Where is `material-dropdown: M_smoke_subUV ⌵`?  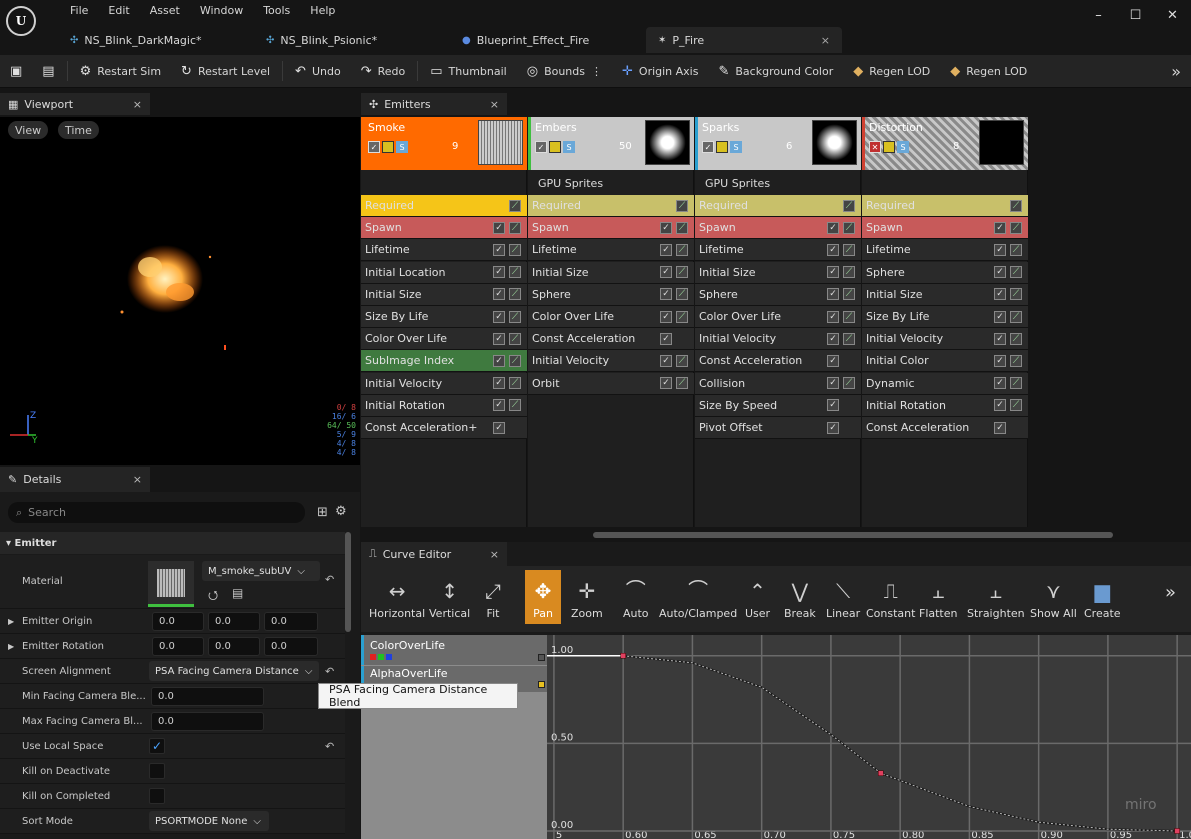 material-dropdown: M_smoke_subUV ⌵ is located at coordinates (261, 571).